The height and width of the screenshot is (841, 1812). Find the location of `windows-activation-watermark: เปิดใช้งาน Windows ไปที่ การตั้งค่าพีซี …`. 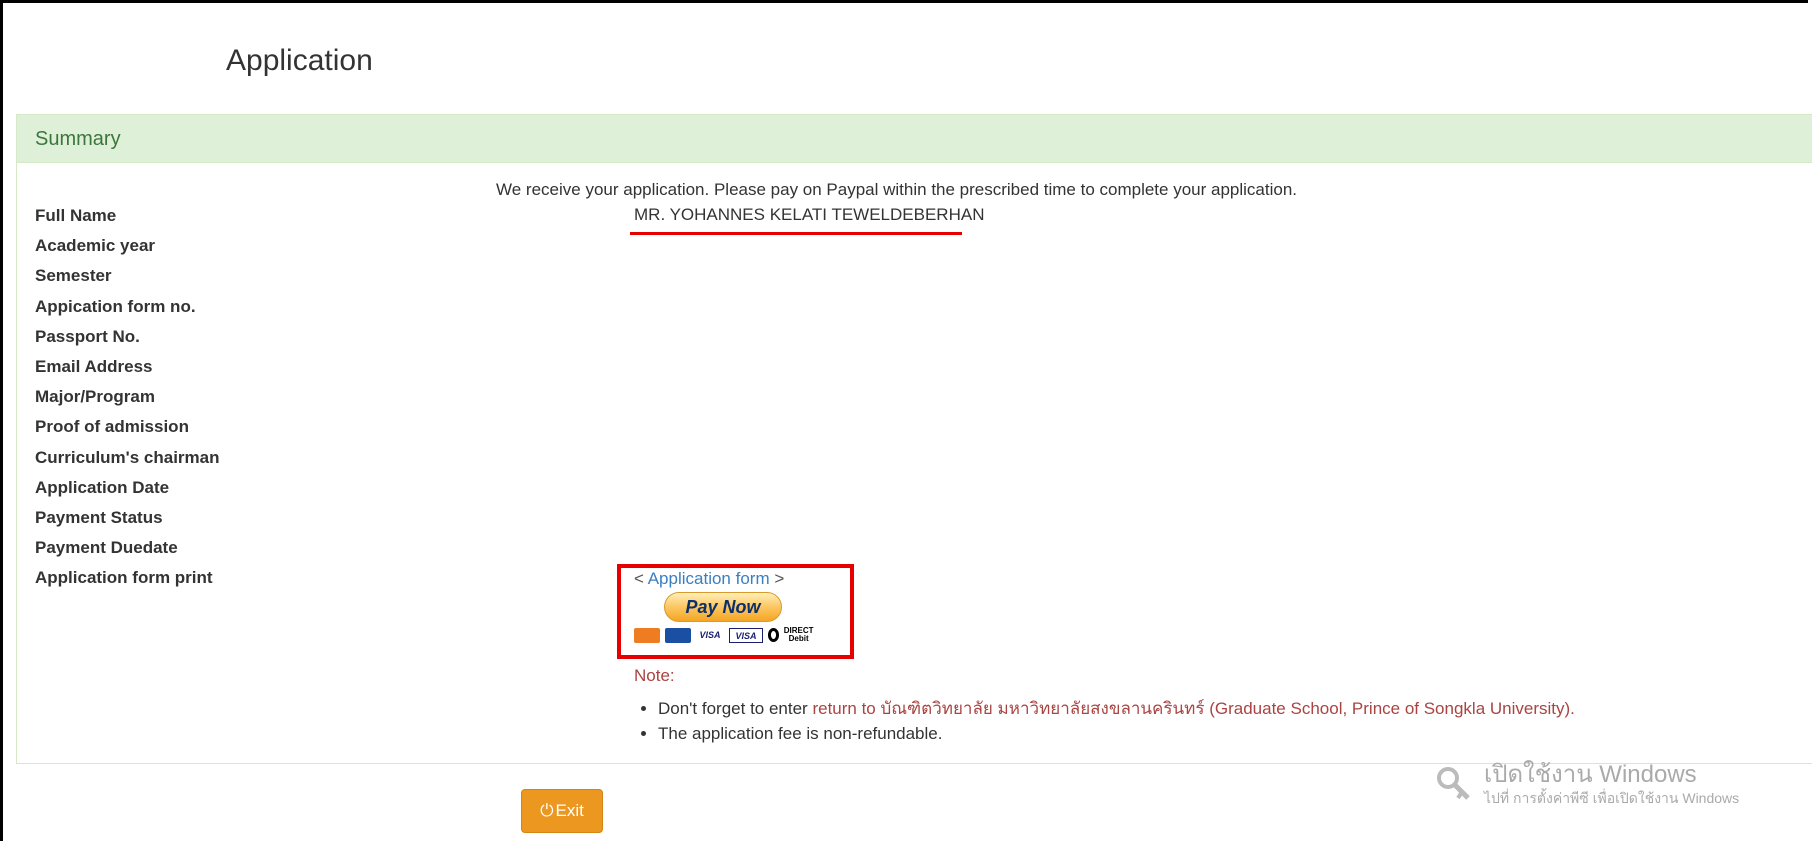

windows-activation-watermark: เปิดใช้งาน Windows ไปที่ การตั้งค่าพีซี … is located at coordinates (1587, 786).